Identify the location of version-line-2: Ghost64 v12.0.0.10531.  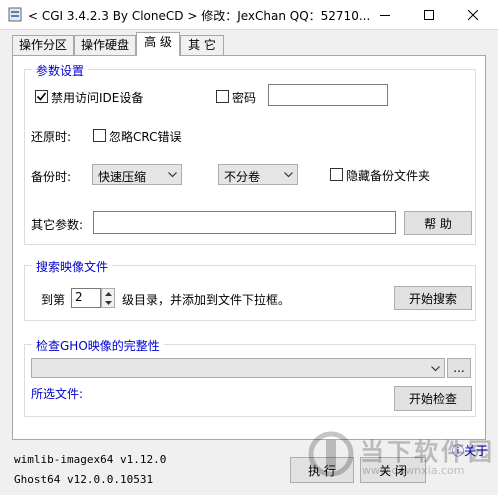
(84, 479).